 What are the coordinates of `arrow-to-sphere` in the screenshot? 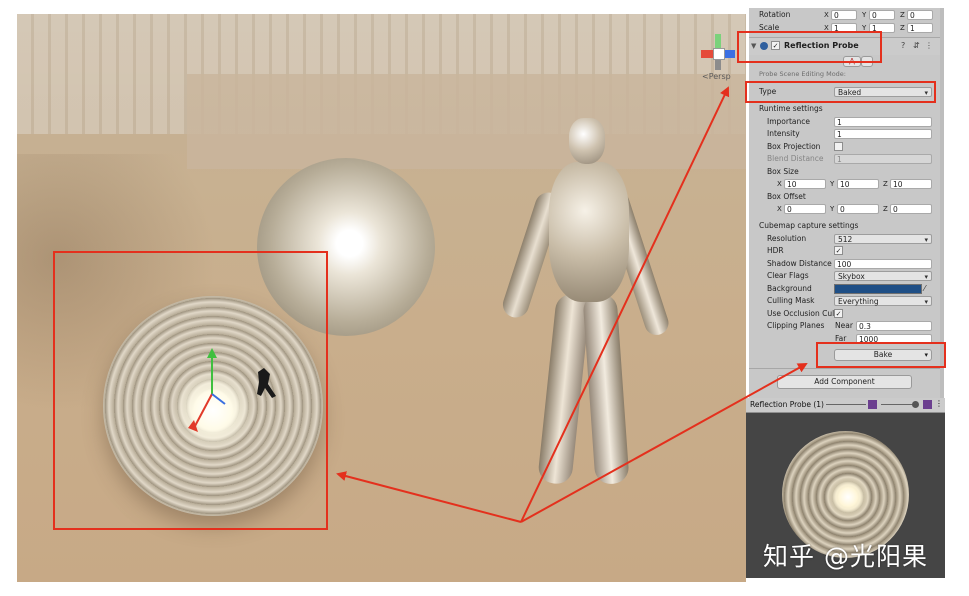 It's located at (429, 497).